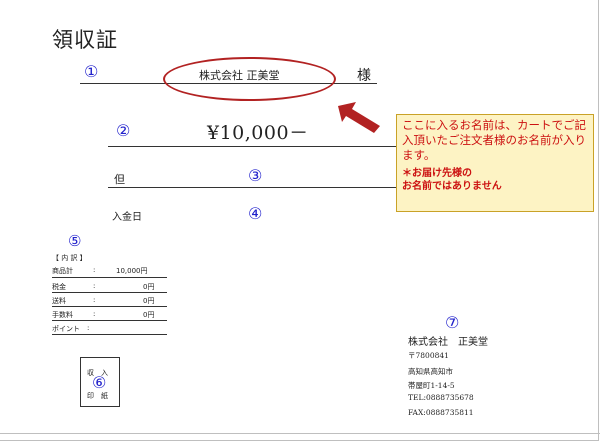 This screenshot has width=600, height=442. I want to click on marker-6: ⑥, so click(99, 382).